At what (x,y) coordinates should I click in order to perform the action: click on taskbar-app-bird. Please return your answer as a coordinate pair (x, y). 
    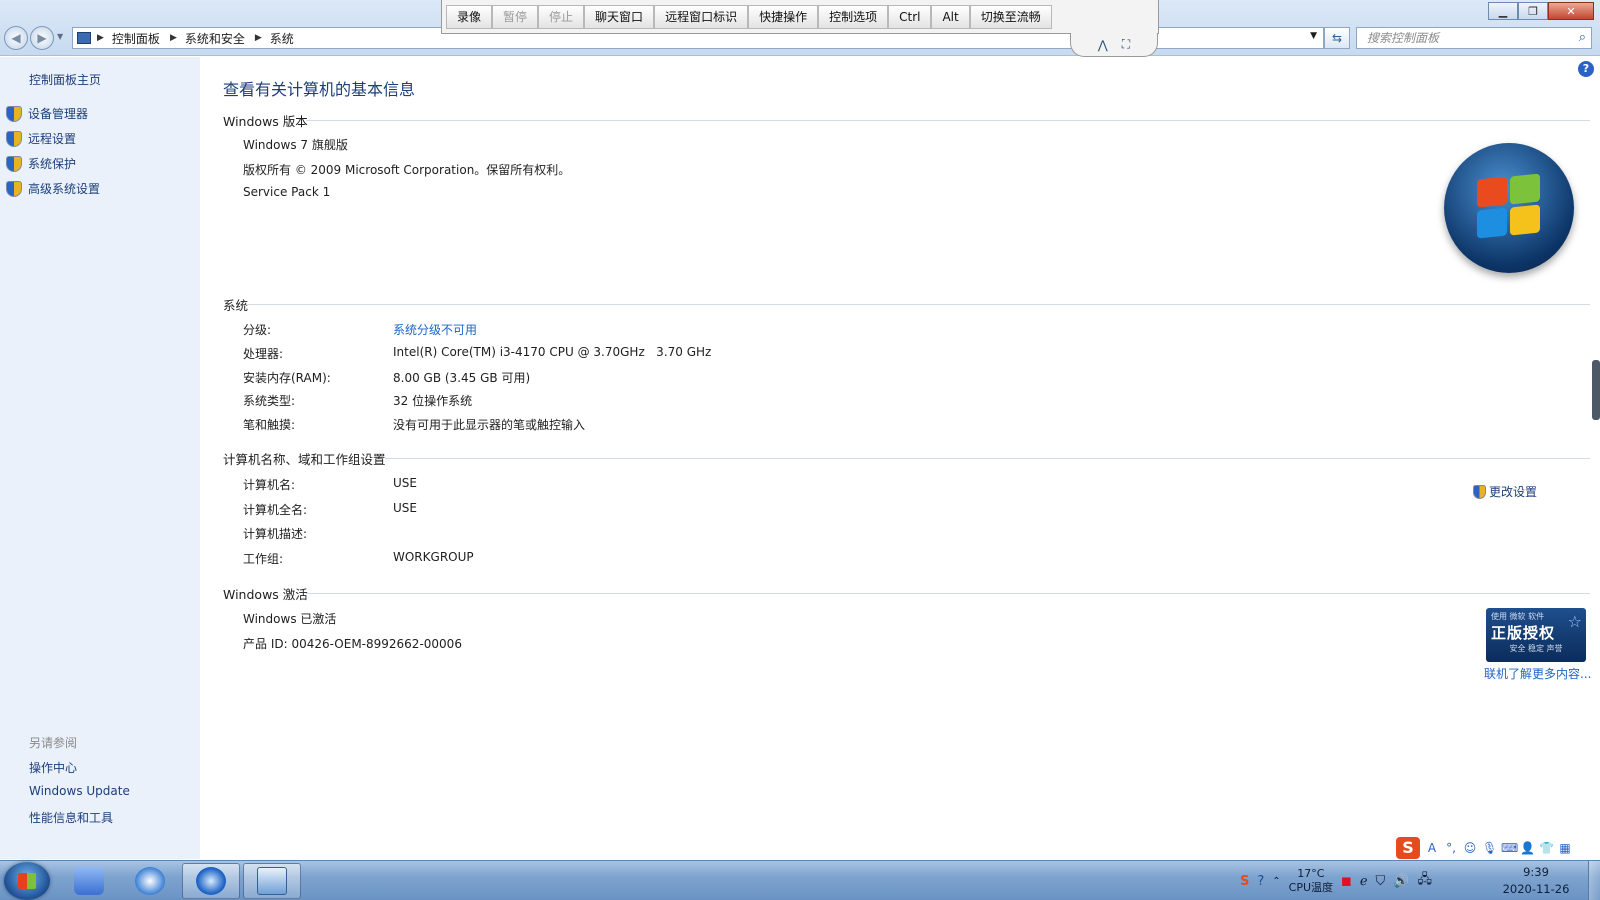
    Looking at the image, I should click on (89, 881).